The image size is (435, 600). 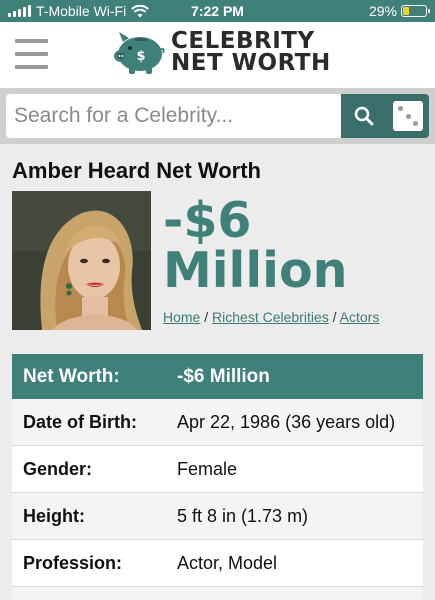 I want to click on breadcrumb-richest-link: Richest Celebrities, so click(x=270, y=317).